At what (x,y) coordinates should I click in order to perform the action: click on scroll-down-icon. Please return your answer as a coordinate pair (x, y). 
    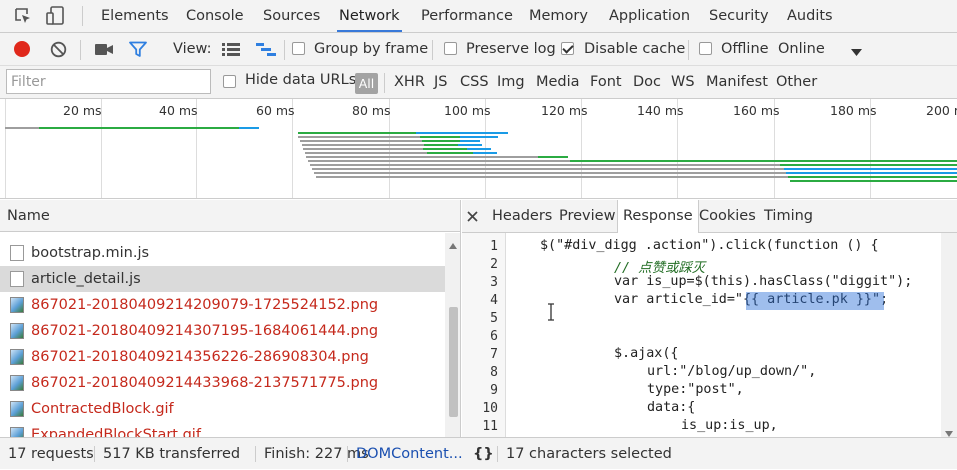
    Looking at the image, I should click on (949, 431).